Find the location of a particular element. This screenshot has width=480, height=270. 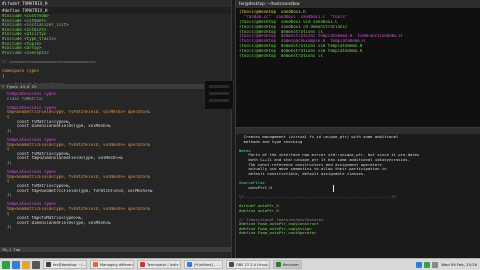

editor-title: #ifndef TVMATRIX_H is located at coordinates (115, 3).